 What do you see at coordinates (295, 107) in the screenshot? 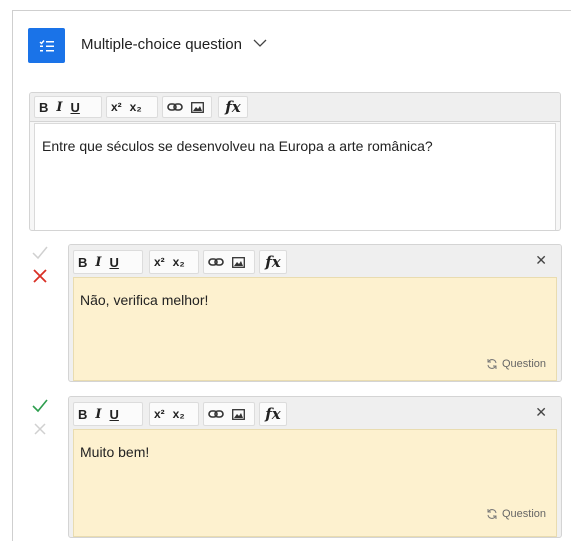
I see `editor-toolbar: B I U x² x₂ fx` at bounding box center [295, 107].